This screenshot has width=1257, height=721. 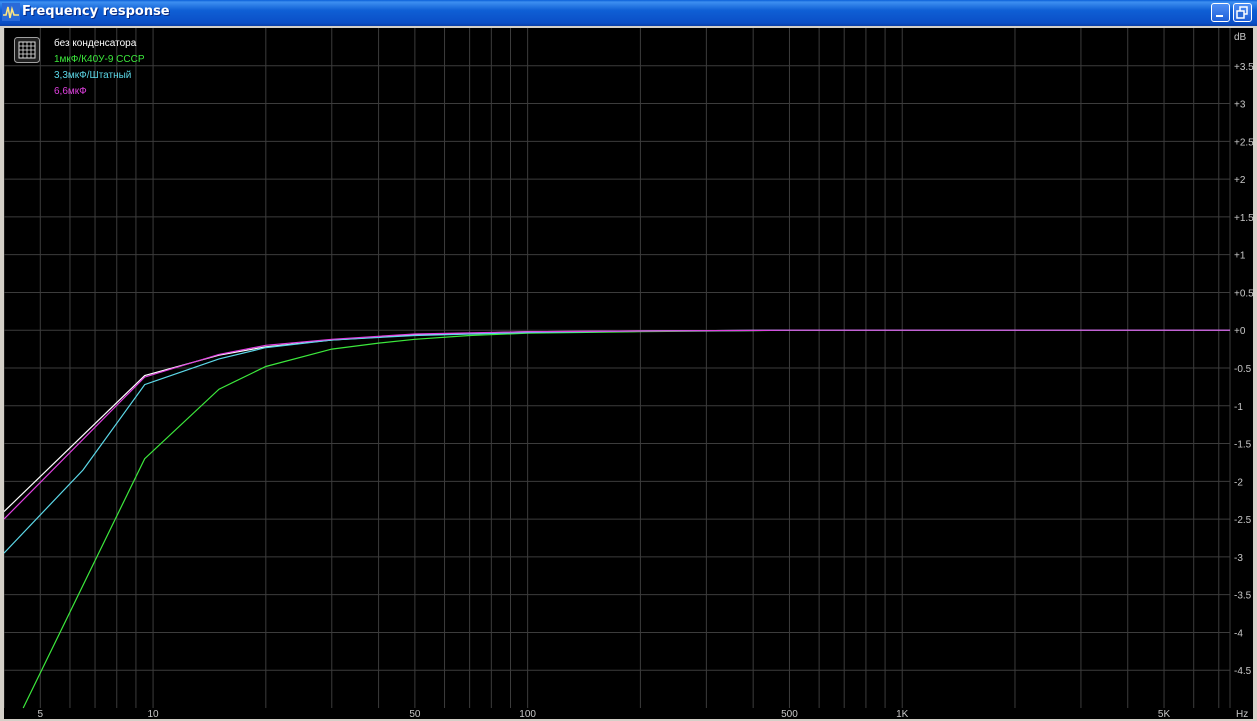 What do you see at coordinates (1238, 482) in the screenshot?
I see `y-tick-label: -2` at bounding box center [1238, 482].